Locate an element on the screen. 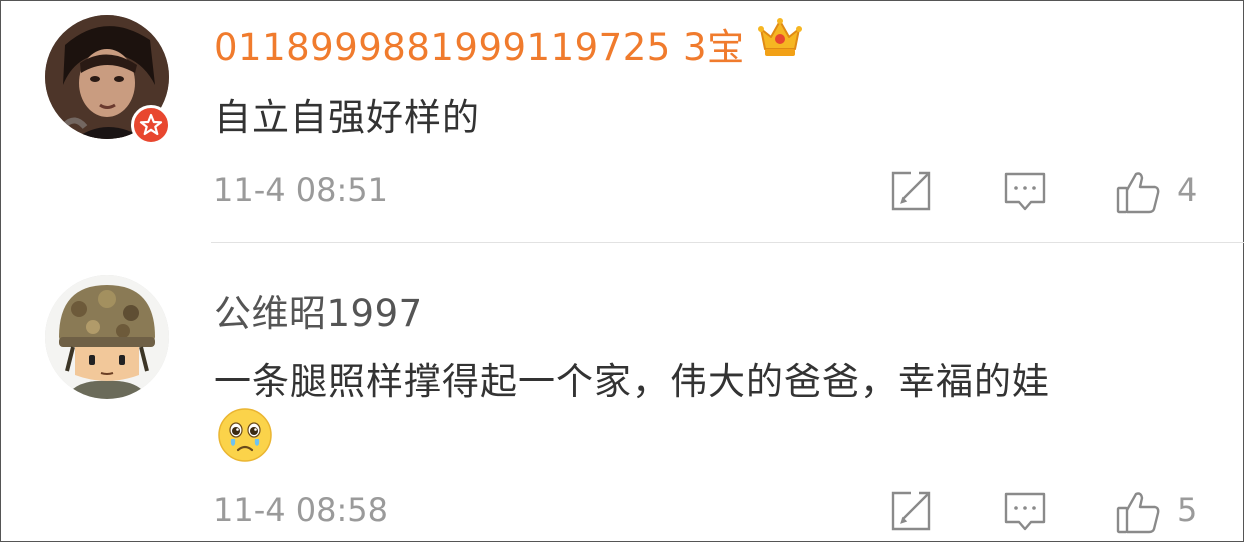  comment-username: 公维昭1997 is located at coordinates (318, 310).